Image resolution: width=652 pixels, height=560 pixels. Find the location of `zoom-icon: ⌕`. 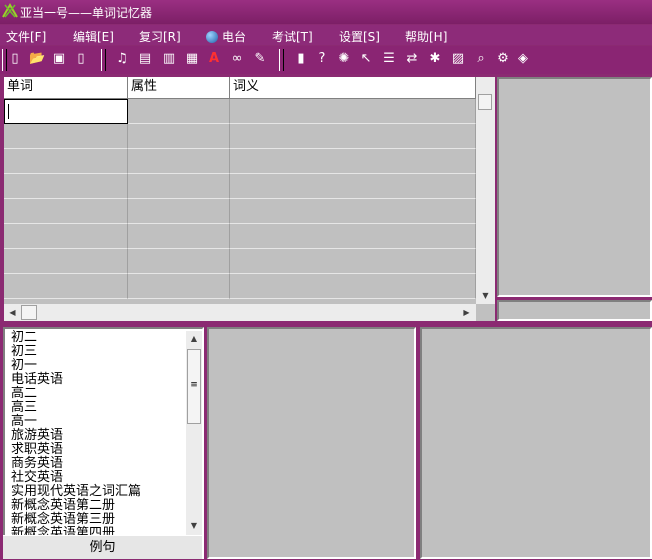

zoom-icon: ⌕ is located at coordinates (481, 59).